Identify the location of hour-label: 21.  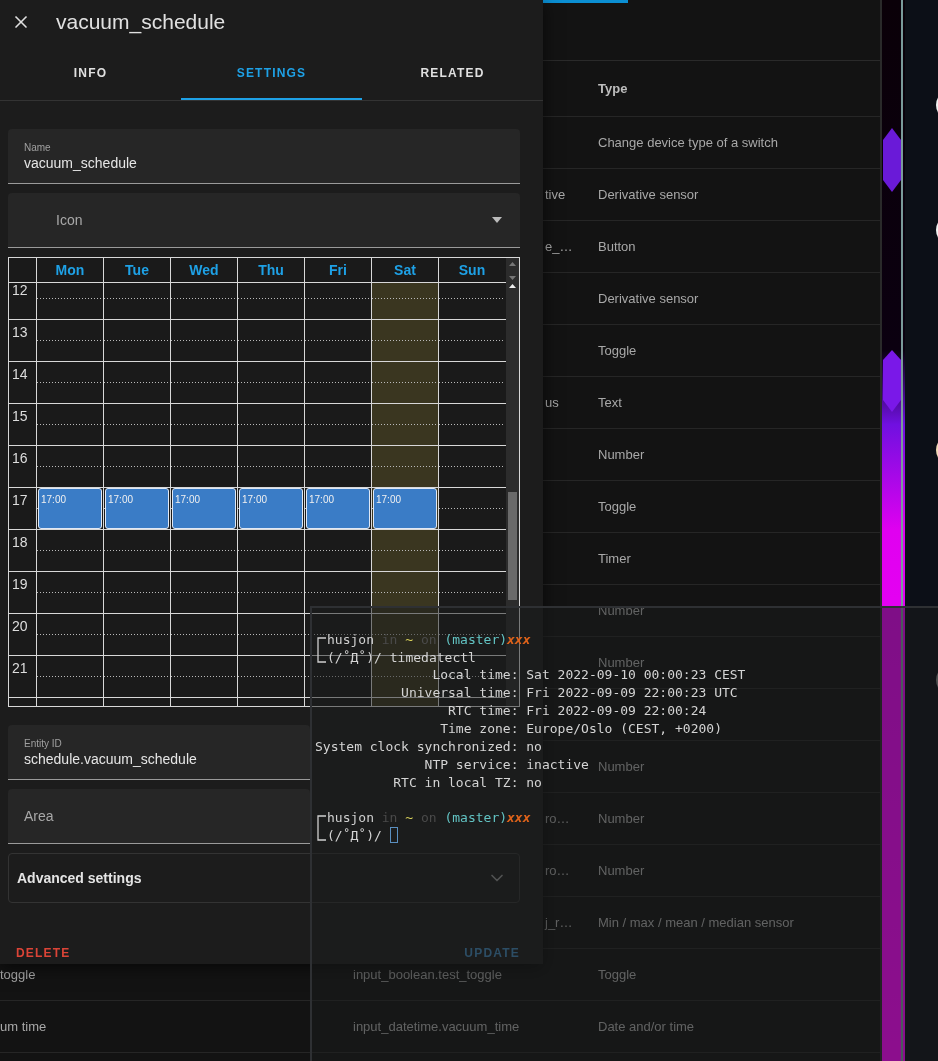
(20, 668).